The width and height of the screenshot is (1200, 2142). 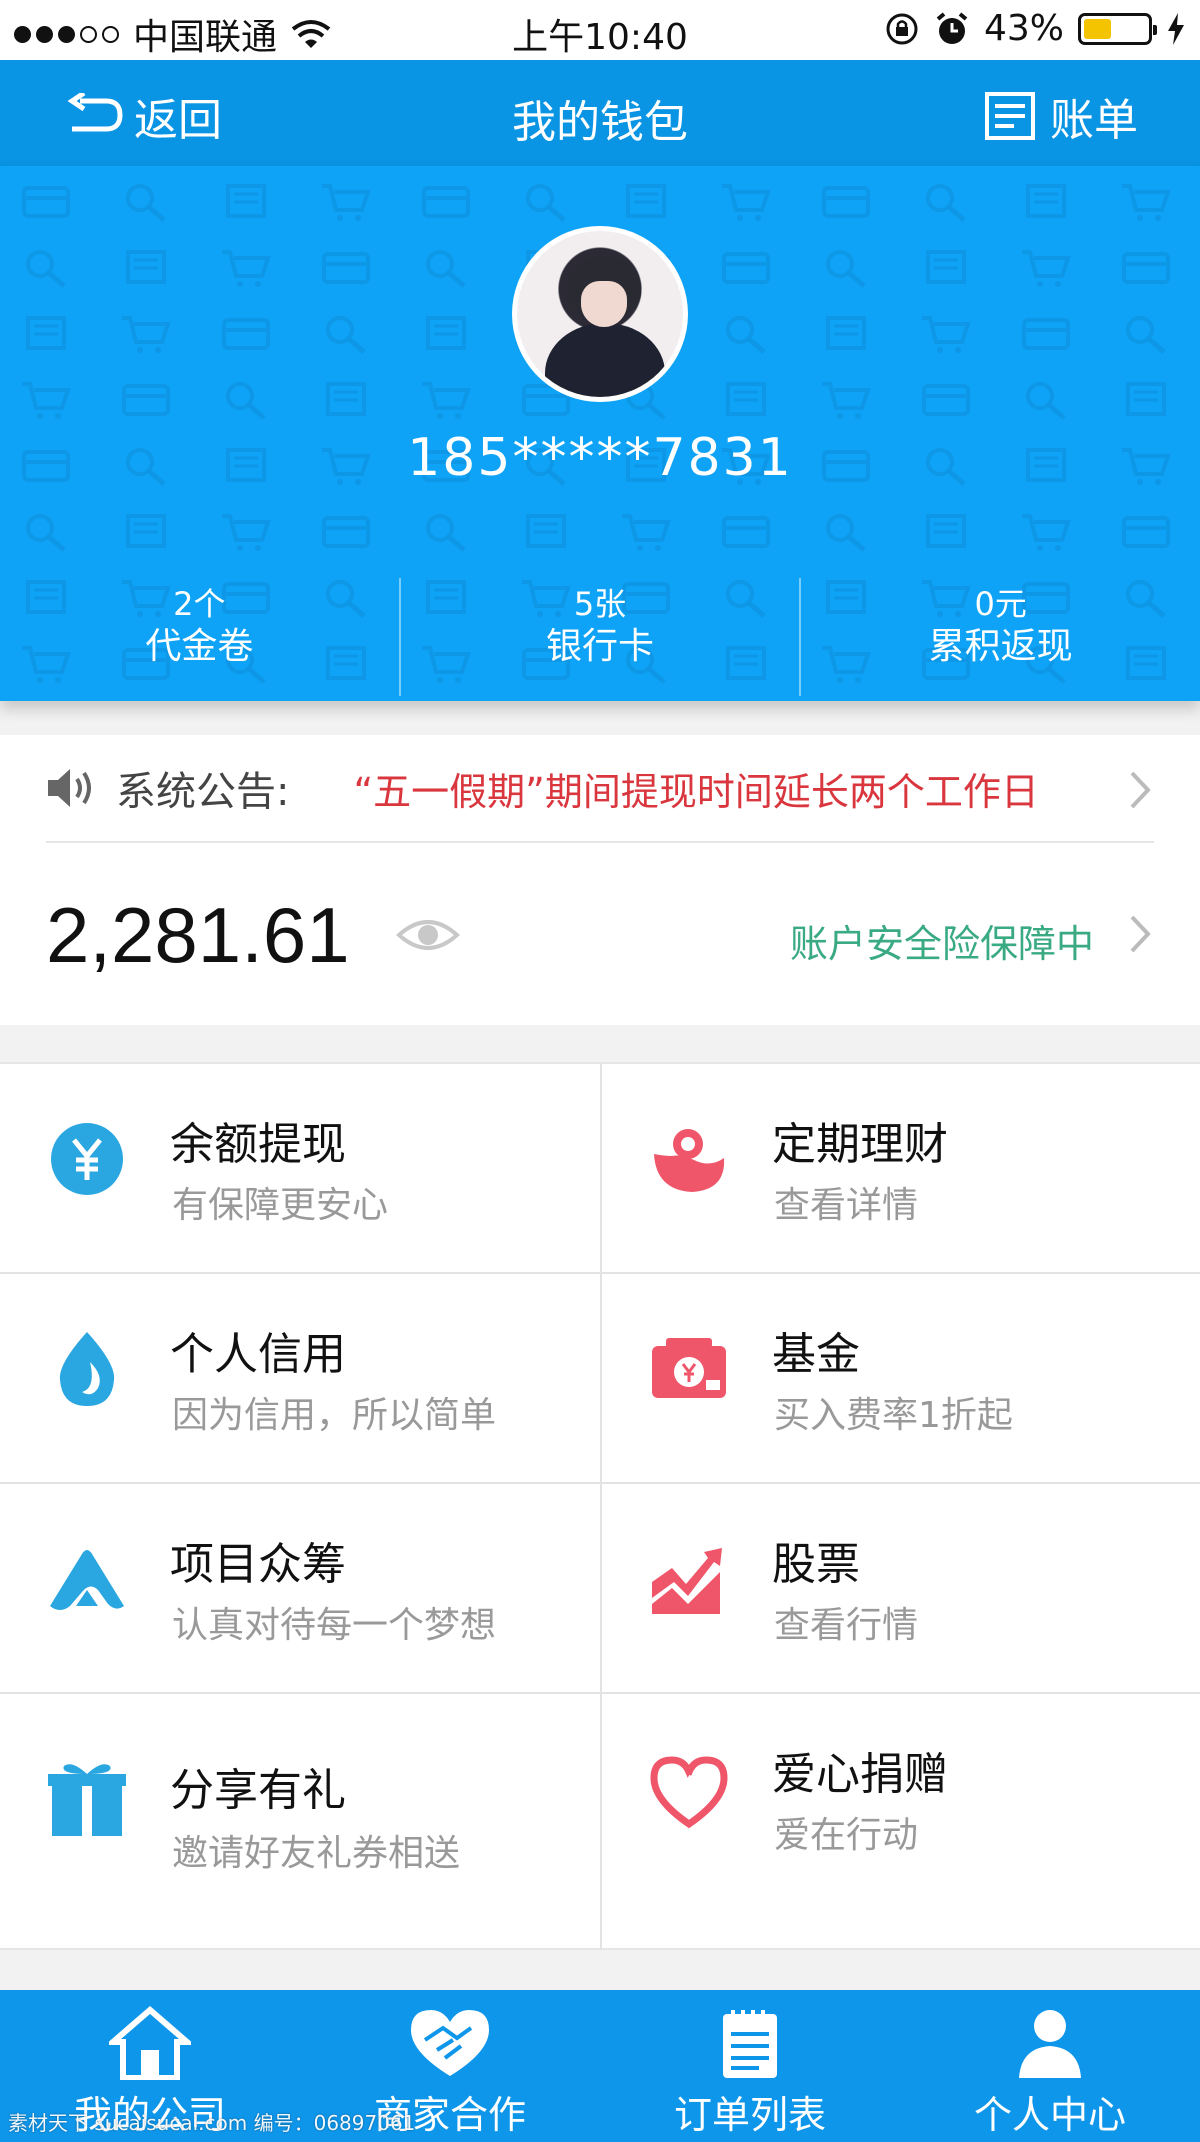 I want to click on feature-subtitle: 因为信用，所以简单, so click(x=334, y=1415).